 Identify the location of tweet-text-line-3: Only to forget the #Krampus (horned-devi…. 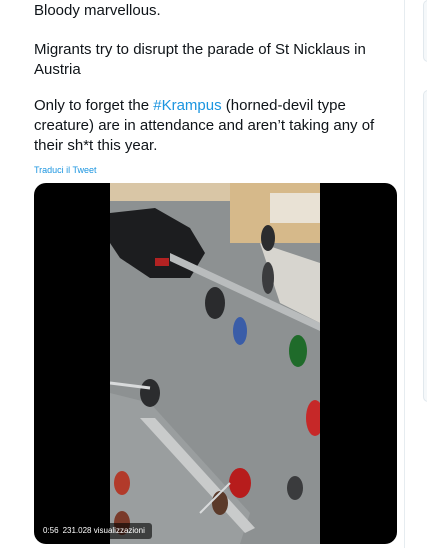
(214, 126).